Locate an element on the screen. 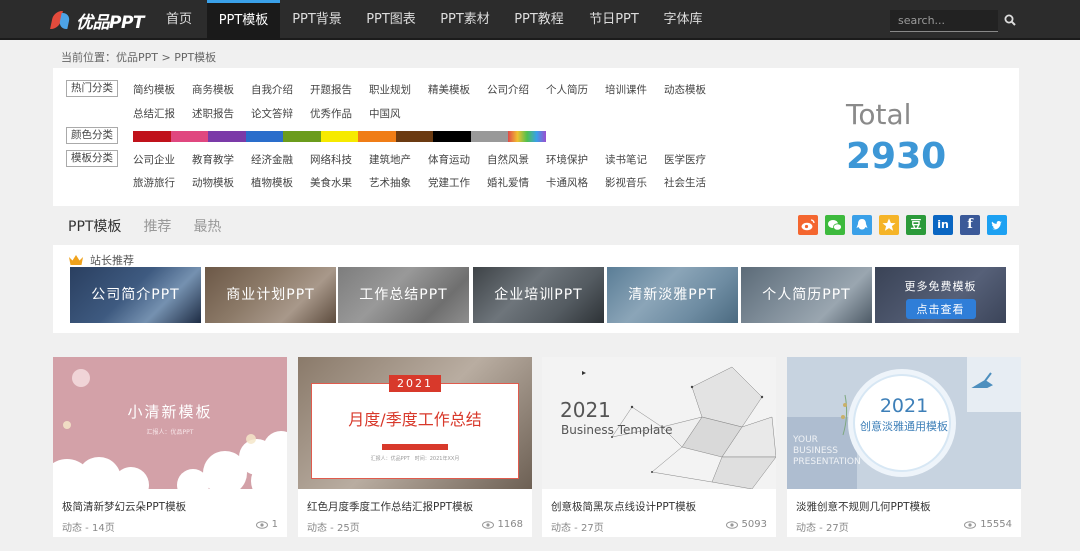 The width and height of the screenshot is (1080, 551). card-thumbnail: 2021 Business Template is located at coordinates (659, 423).